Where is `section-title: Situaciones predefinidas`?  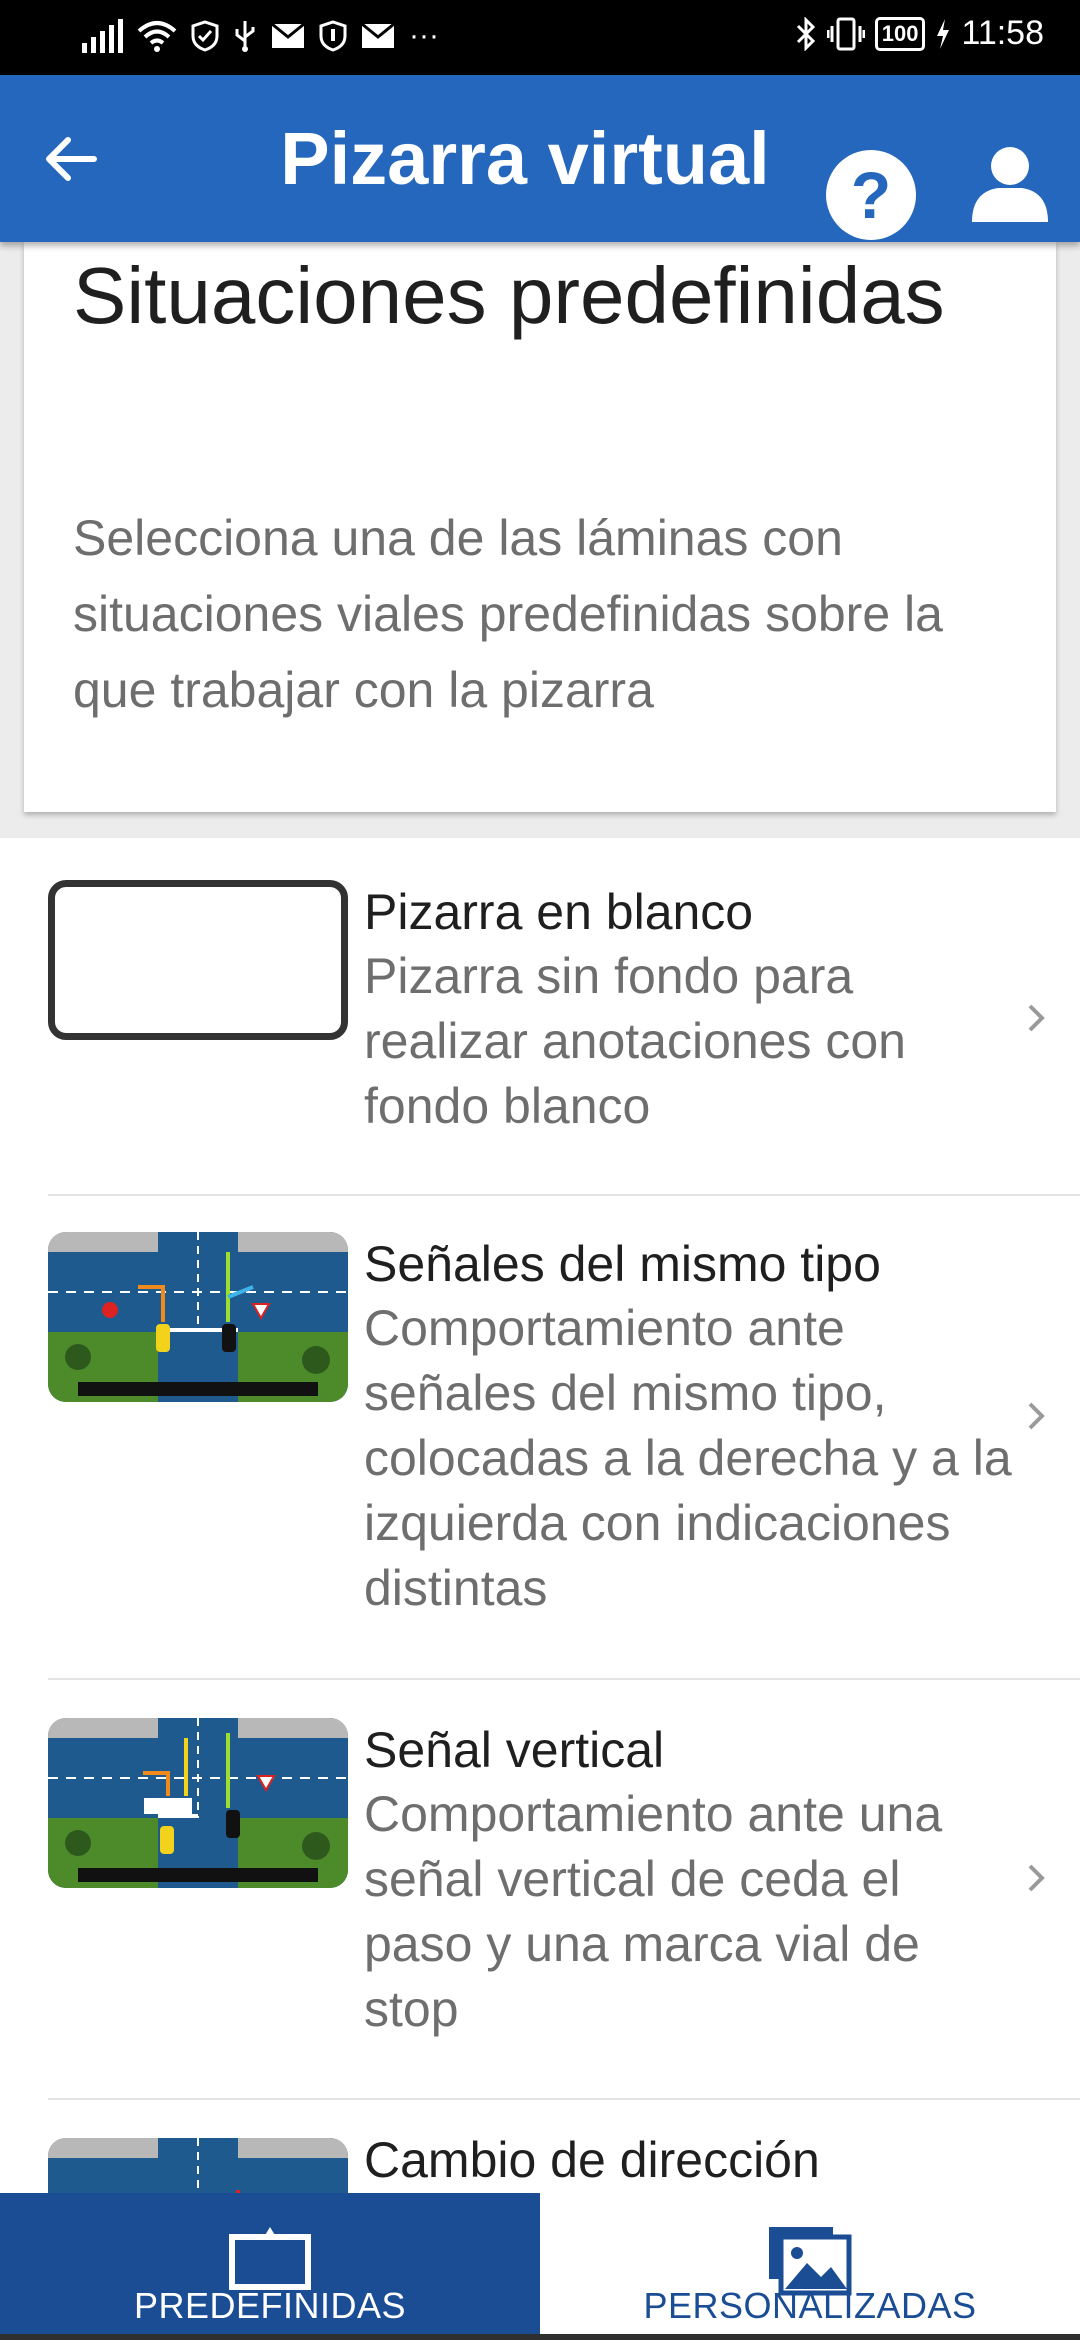
section-title: Situaciones predefinidas is located at coordinates (509, 295).